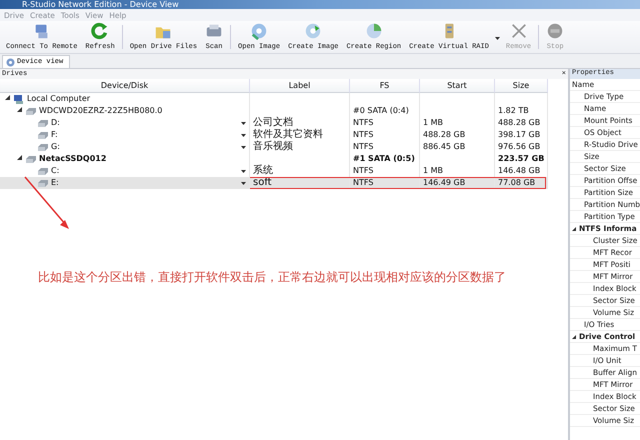 This screenshot has width=640, height=440. What do you see at coordinates (55, 123) in the screenshot?
I see `device-name: D:` at bounding box center [55, 123].